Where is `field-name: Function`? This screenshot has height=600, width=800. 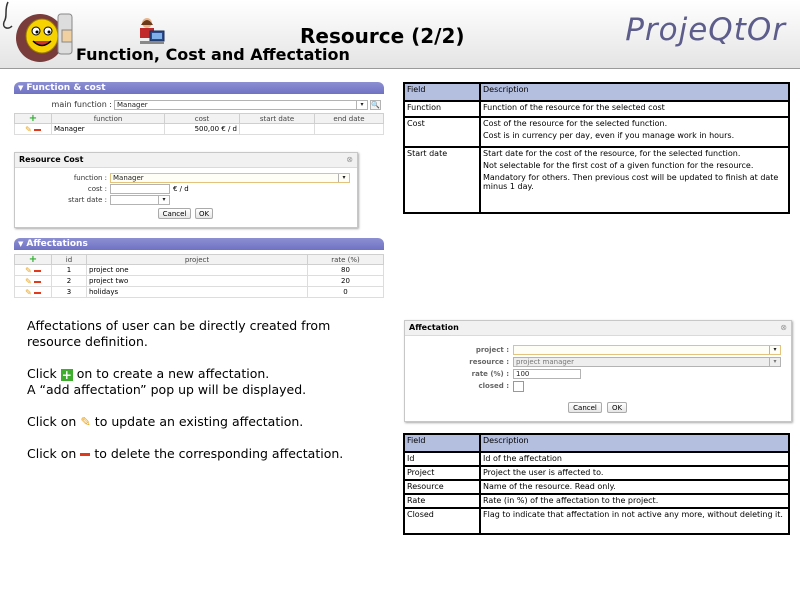 field-name: Function is located at coordinates (442, 109).